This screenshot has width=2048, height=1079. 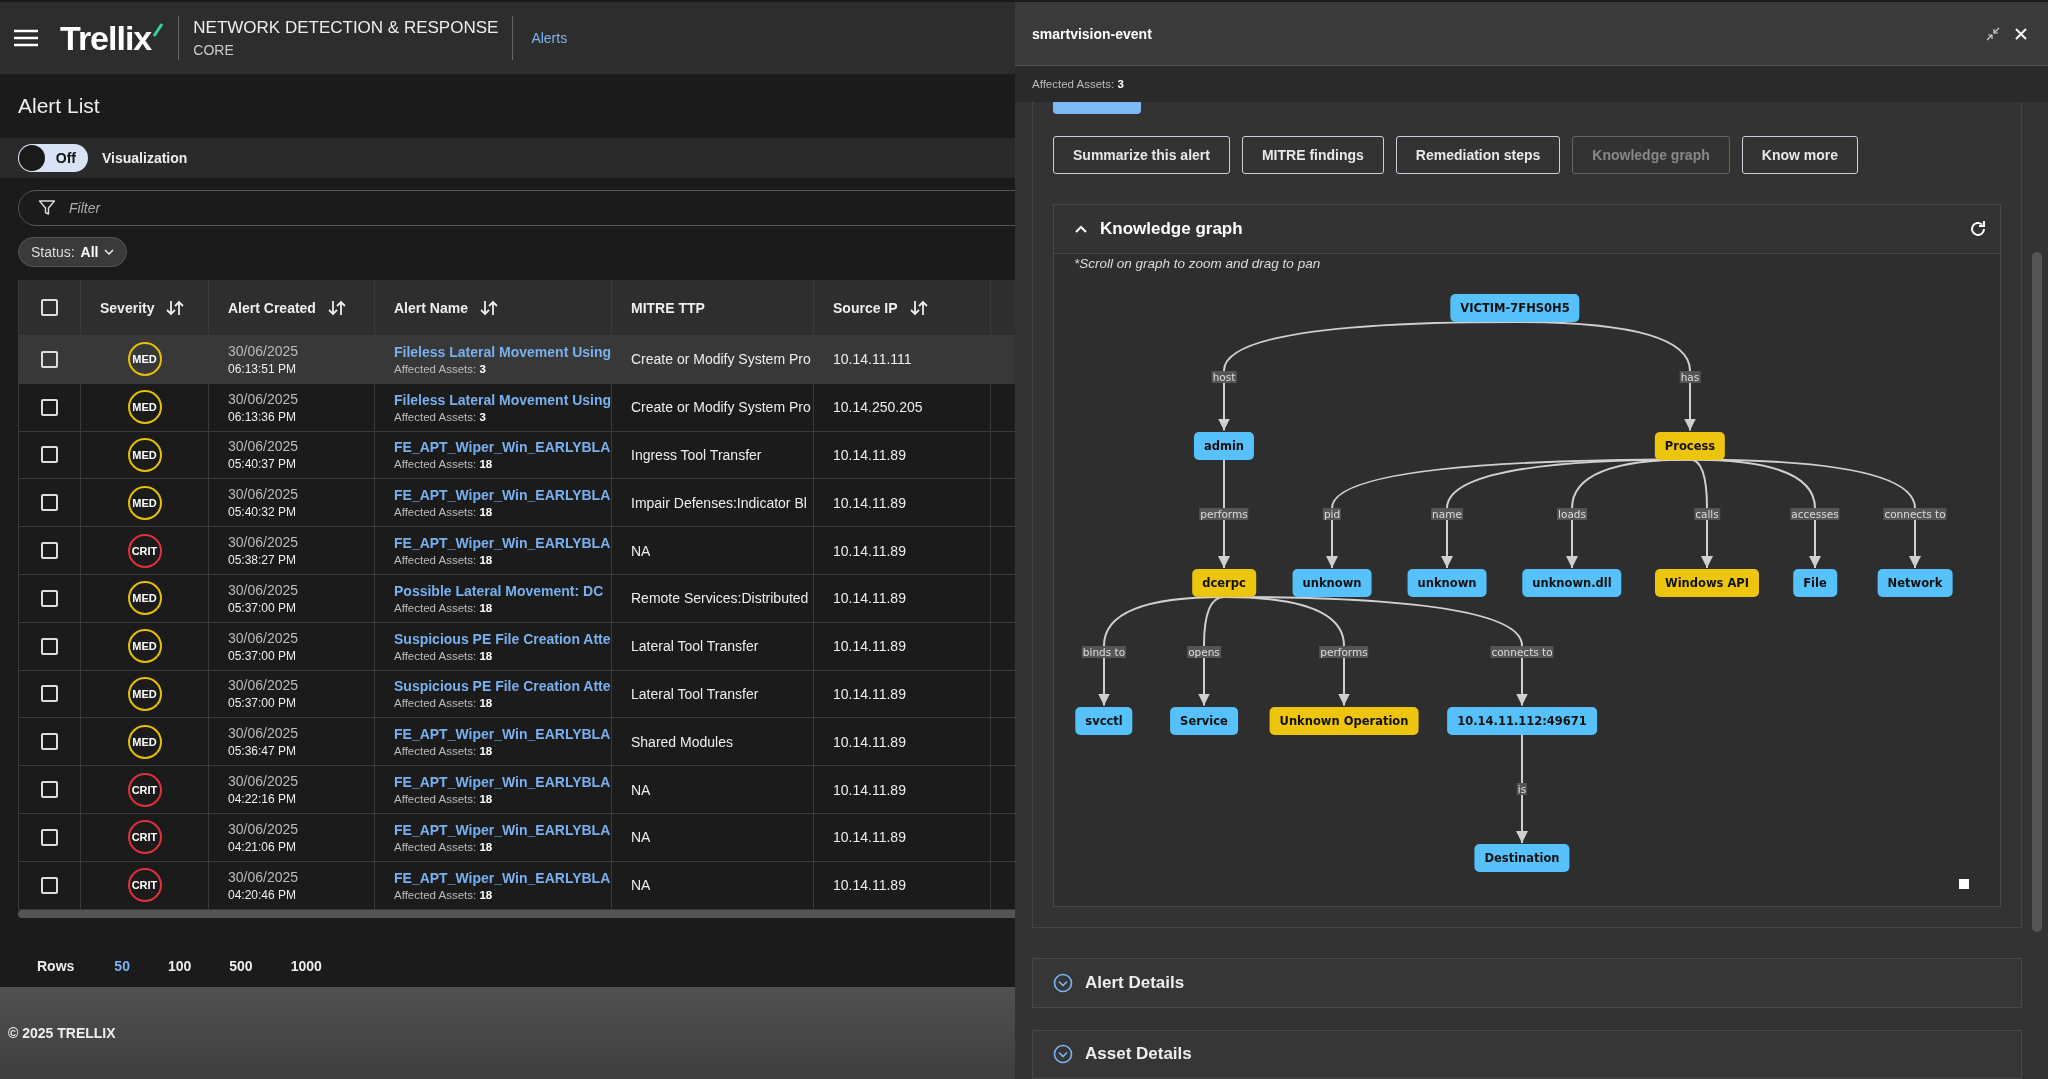 I want to click on graph-node: admin, so click(x=1224, y=445).